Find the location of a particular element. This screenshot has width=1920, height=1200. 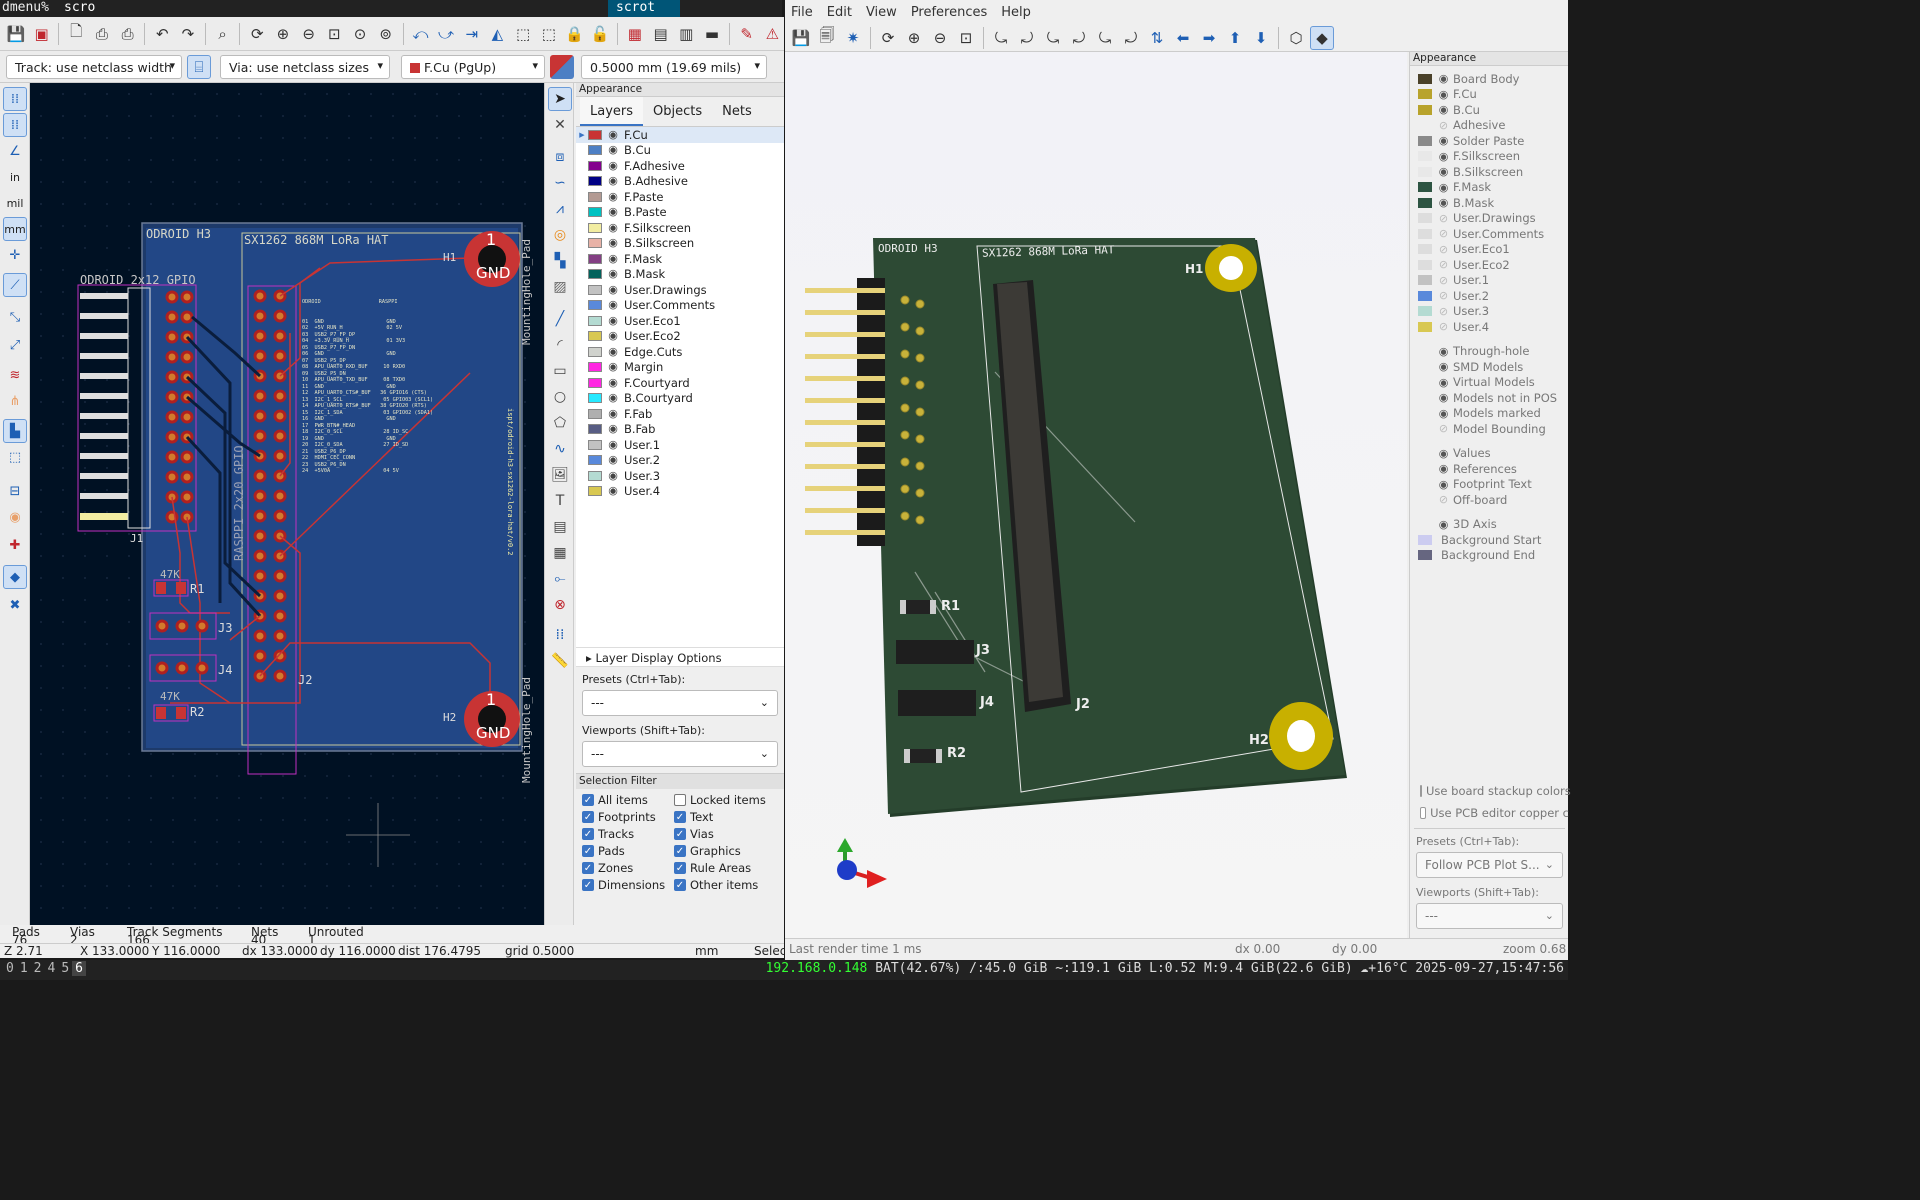

layer-select: F.Cu (PgUp) ▾ is located at coordinates (473, 67).